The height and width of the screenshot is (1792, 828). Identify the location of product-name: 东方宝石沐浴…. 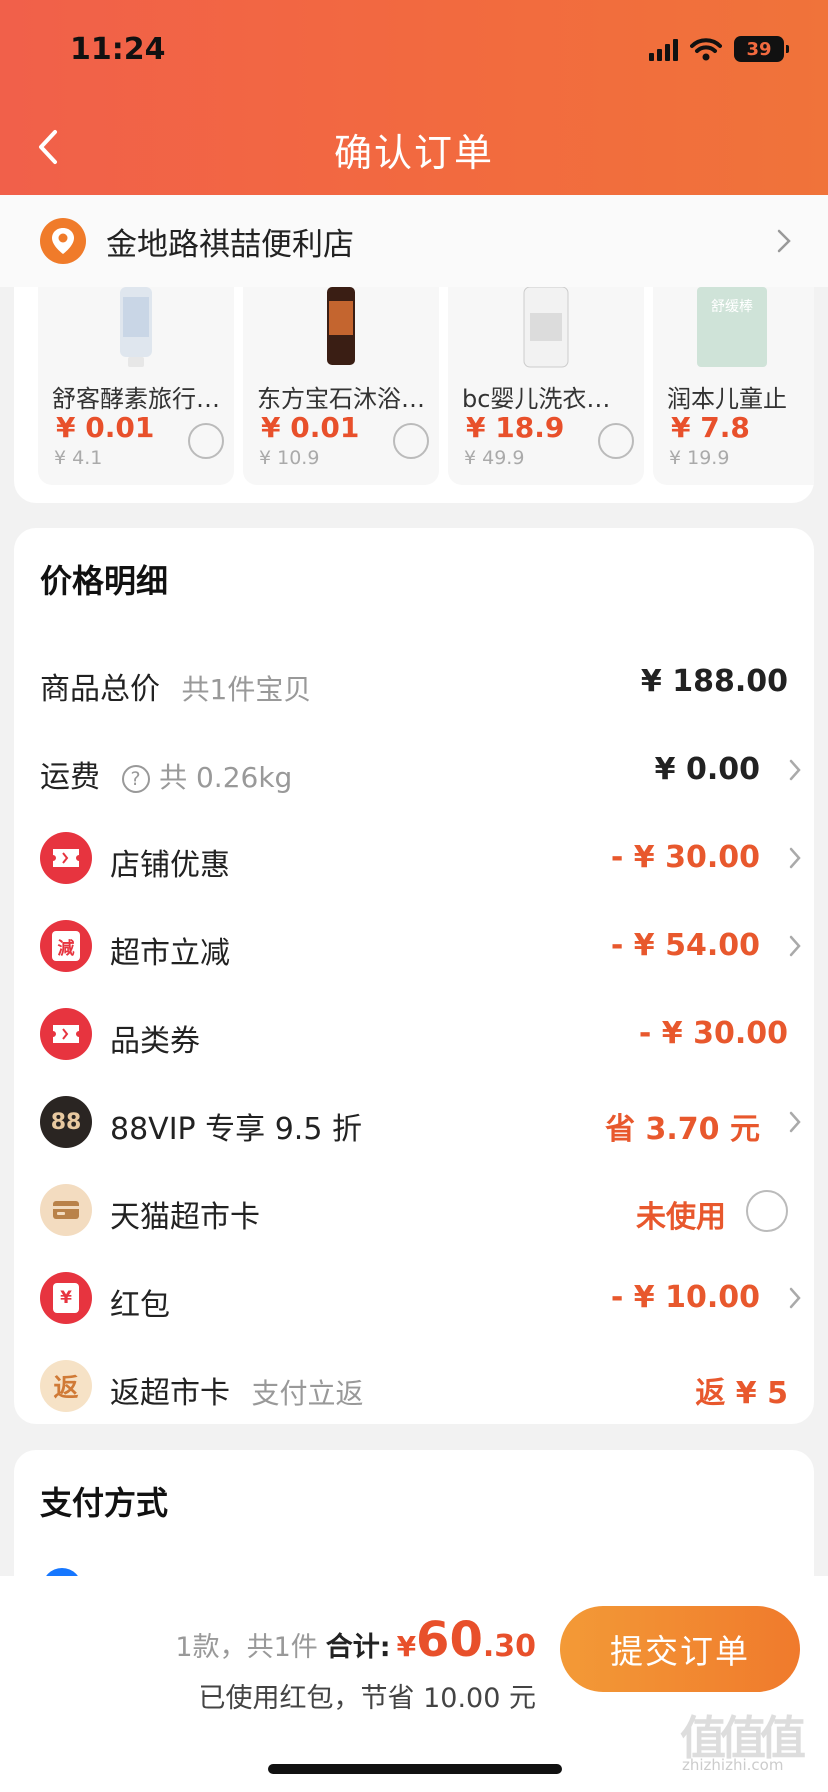
(341, 399).